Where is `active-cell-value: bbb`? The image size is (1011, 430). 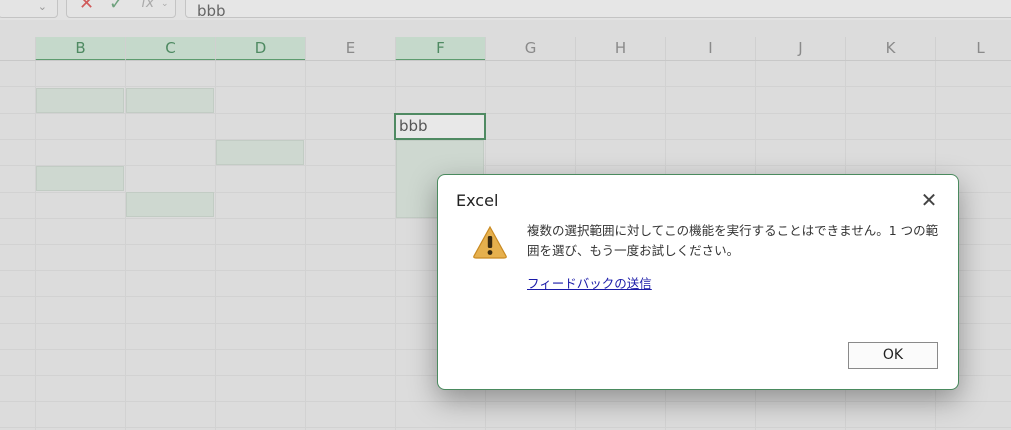
active-cell-value: bbb is located at coordinates (413, 126).